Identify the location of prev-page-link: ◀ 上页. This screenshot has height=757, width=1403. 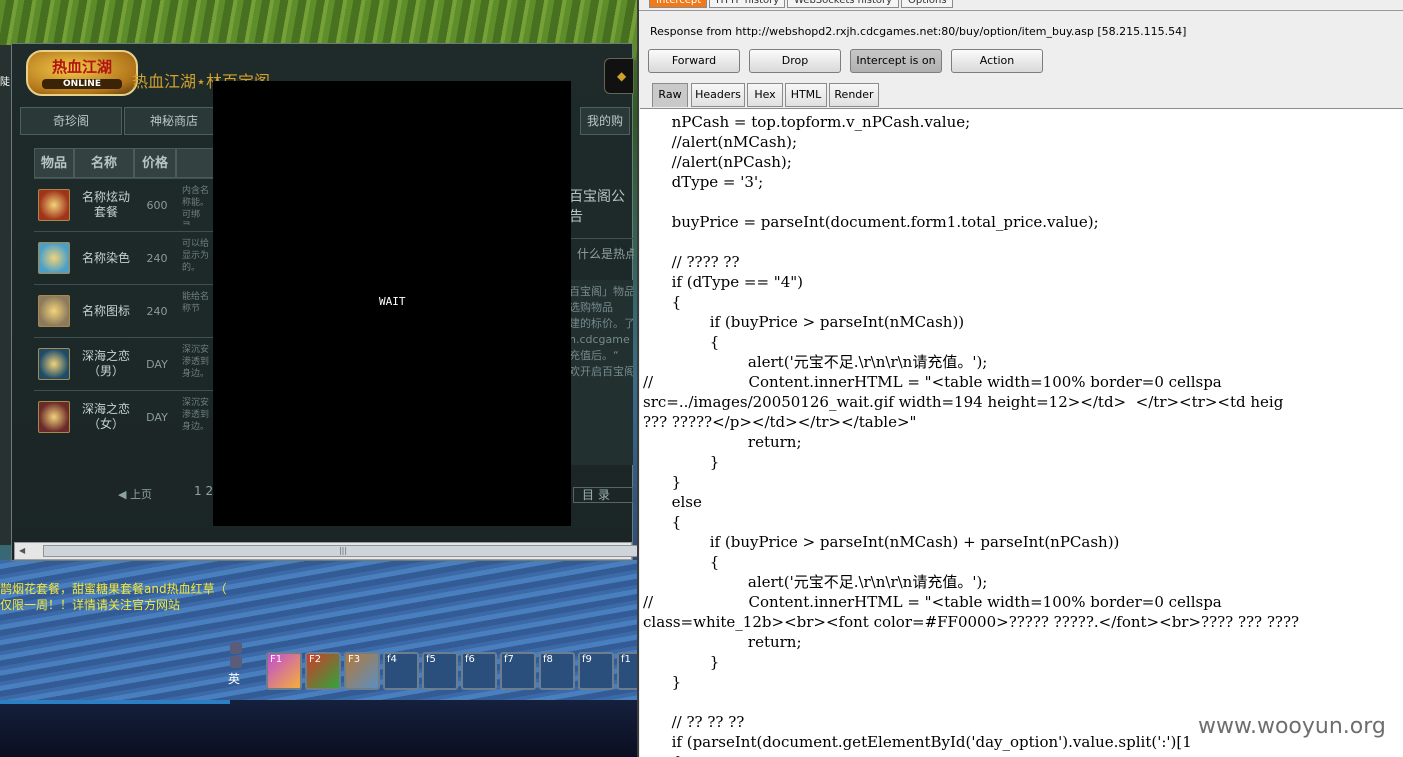
(135, 494).